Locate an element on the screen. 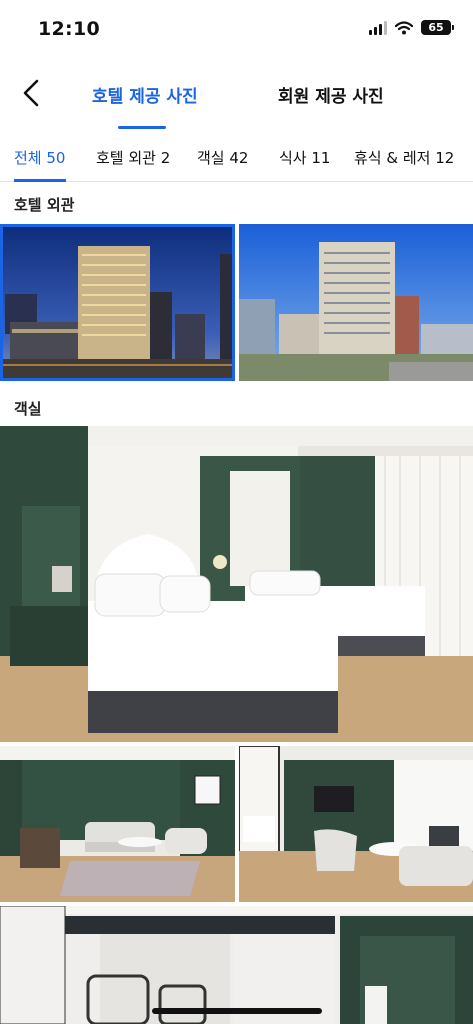 The image size is (473, 1024). status-bar: 12:10 65 is located at coordinates (236, 30).